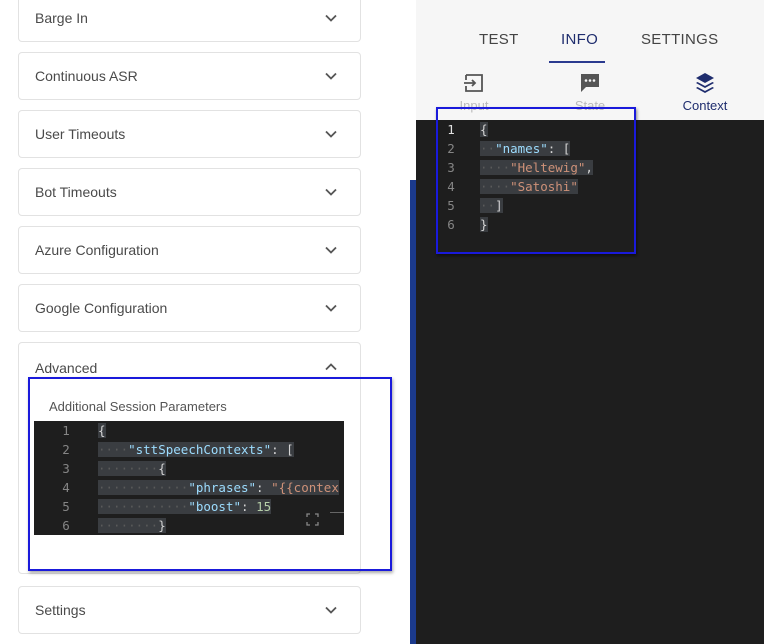 This screenshot has height=644, width=764. Describe the element at coordinates (97, 250) in the screenshot. I see `accordion-label: Azure Configuration` at that location.